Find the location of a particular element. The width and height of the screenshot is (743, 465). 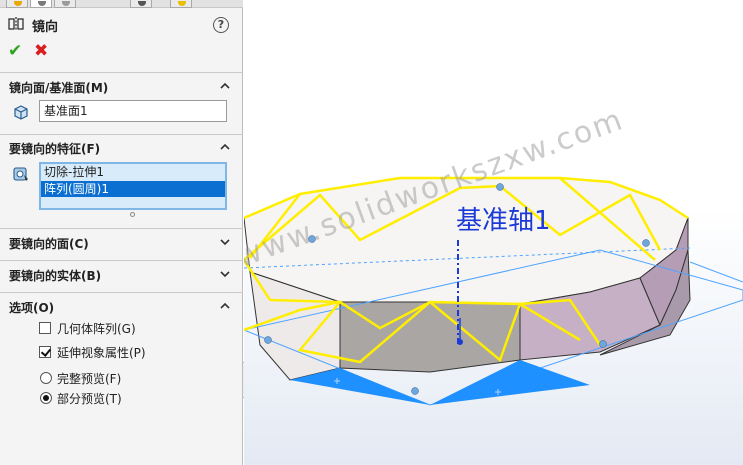

features-to-mirror-list: 切除-拉伸1 阵列(圆周)1 is located at coordinates (133, 186).